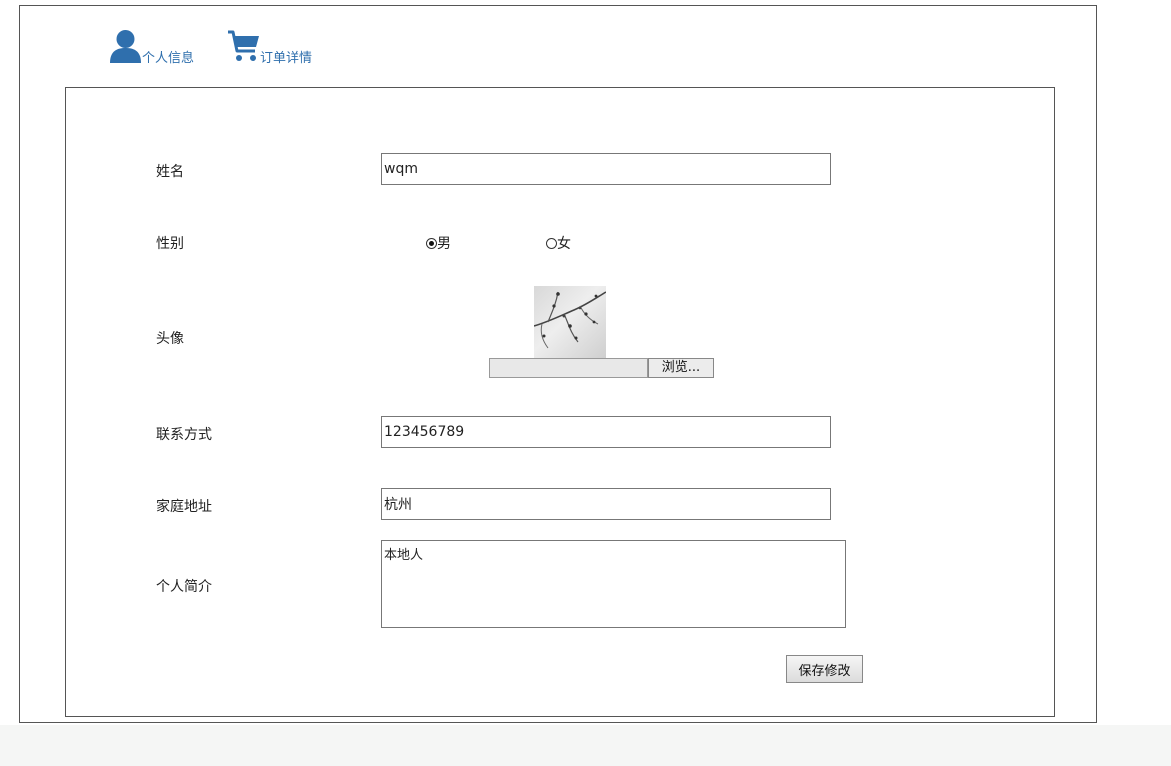  What do you see at coordinates (184, 587) in the screenshot?
I see `bio-label: 个人简介` at bounding box center [184, 587].